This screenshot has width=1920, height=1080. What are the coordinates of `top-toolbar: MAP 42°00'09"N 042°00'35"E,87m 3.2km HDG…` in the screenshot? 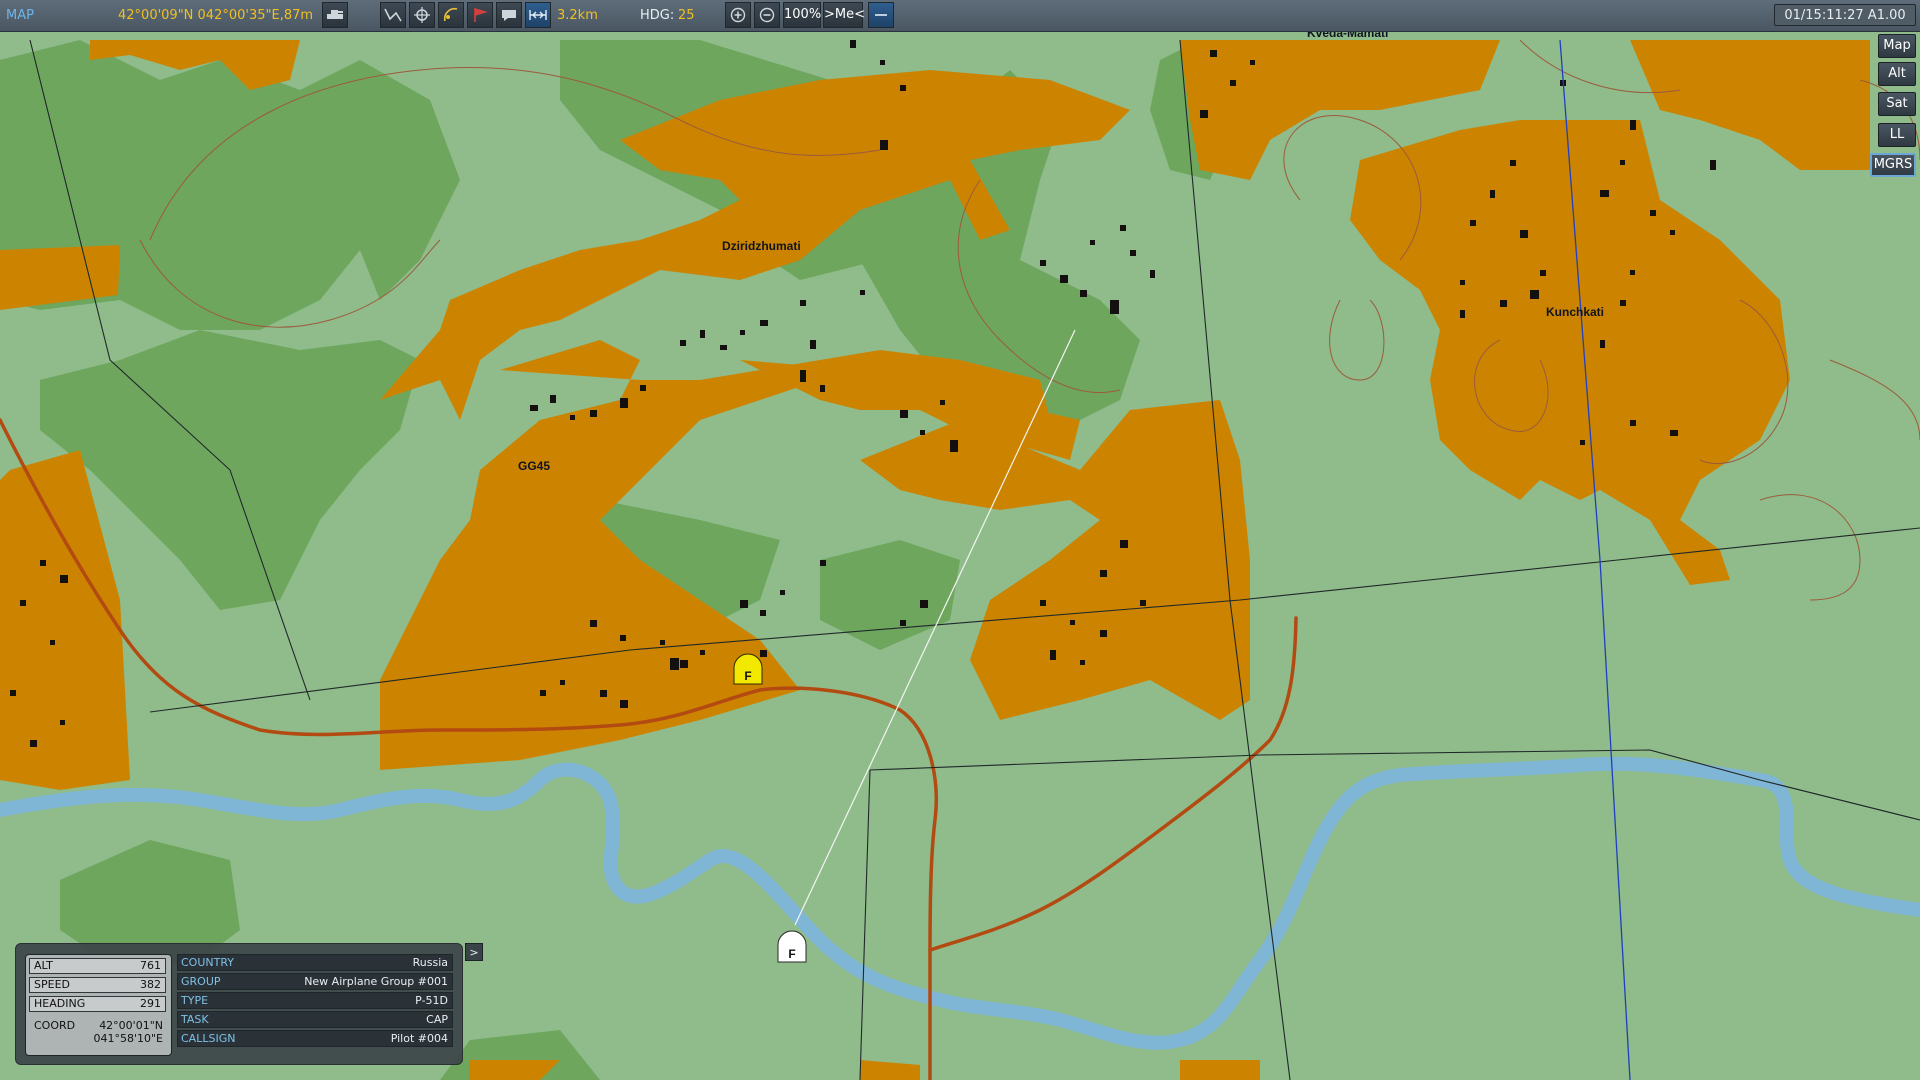 It's located at (960, 16).